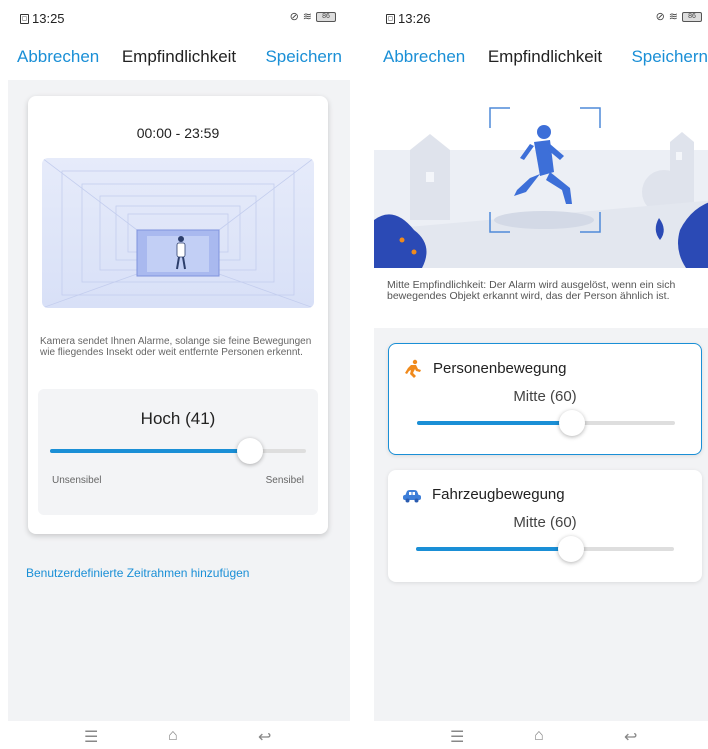 This screenshot has width=708, height=749. I want to click on running-person-icon, so click(413, 368).